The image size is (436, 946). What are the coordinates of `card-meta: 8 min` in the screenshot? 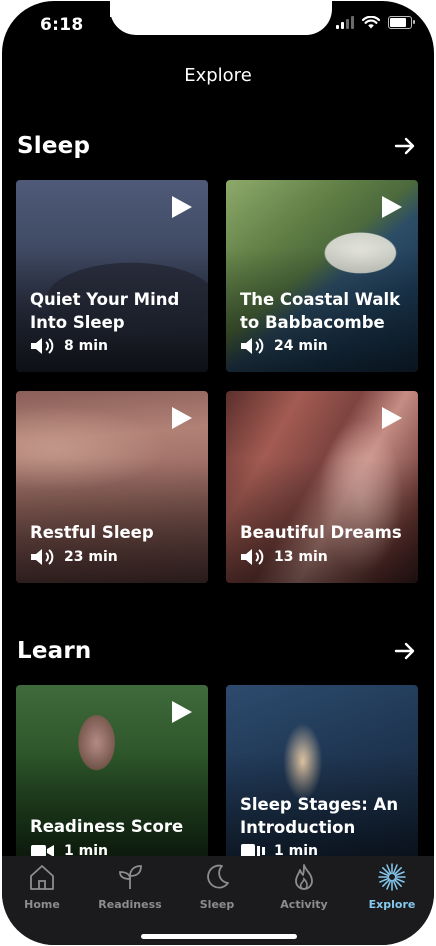 It's located at (69, 346).